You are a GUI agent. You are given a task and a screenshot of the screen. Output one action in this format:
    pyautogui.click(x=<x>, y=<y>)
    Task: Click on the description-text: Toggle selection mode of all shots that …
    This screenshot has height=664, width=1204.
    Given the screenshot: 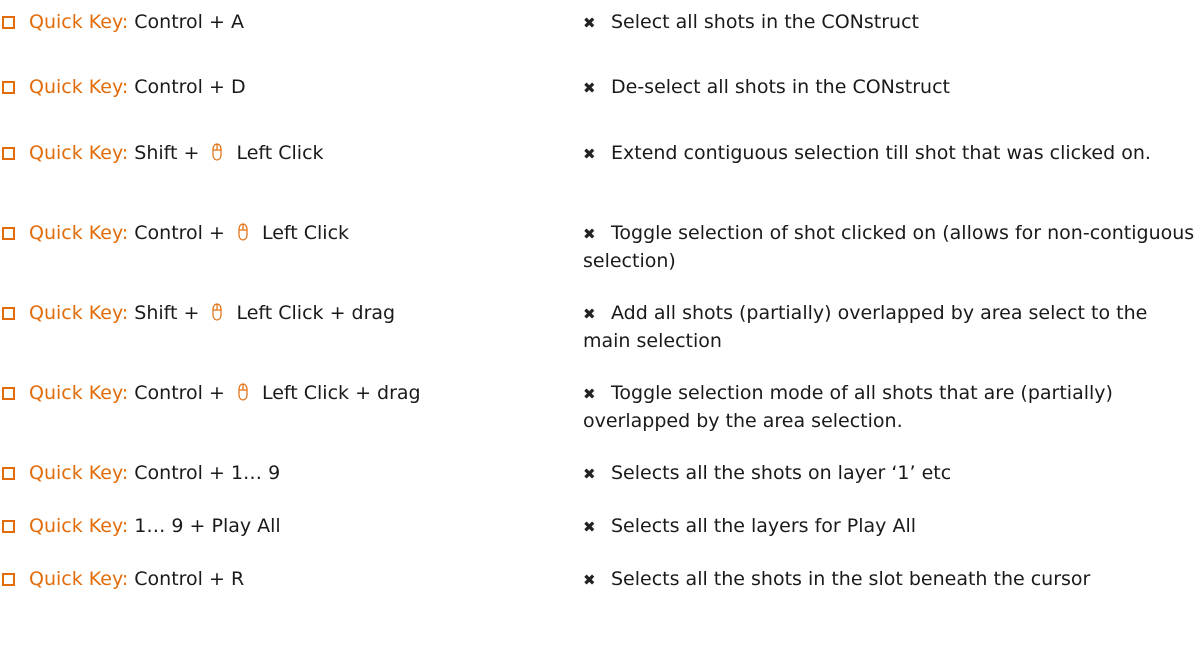 What is the action you would take?
    pyautogui.click(x=848, y=407)
    